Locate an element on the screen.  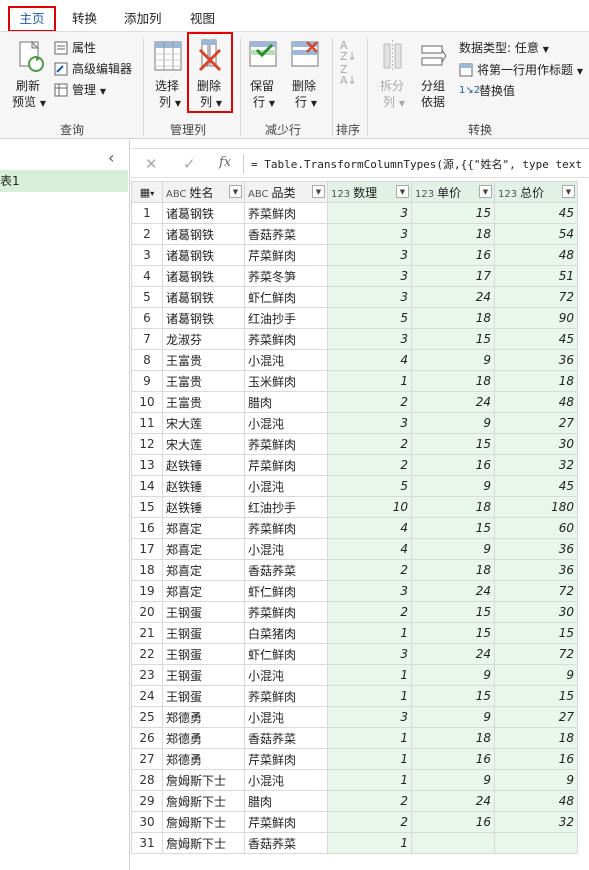
table-row: 23 王钢蛋 小混沌 1 9 9 is located at coordinates (354, 675).